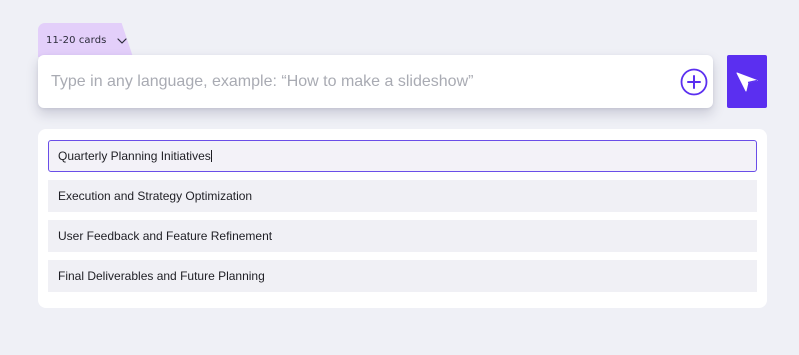 This screenshot has height=355, width=799. Describe the element at coordinates (353, 81) in the screenshot. I see `prompt-input` at that location.